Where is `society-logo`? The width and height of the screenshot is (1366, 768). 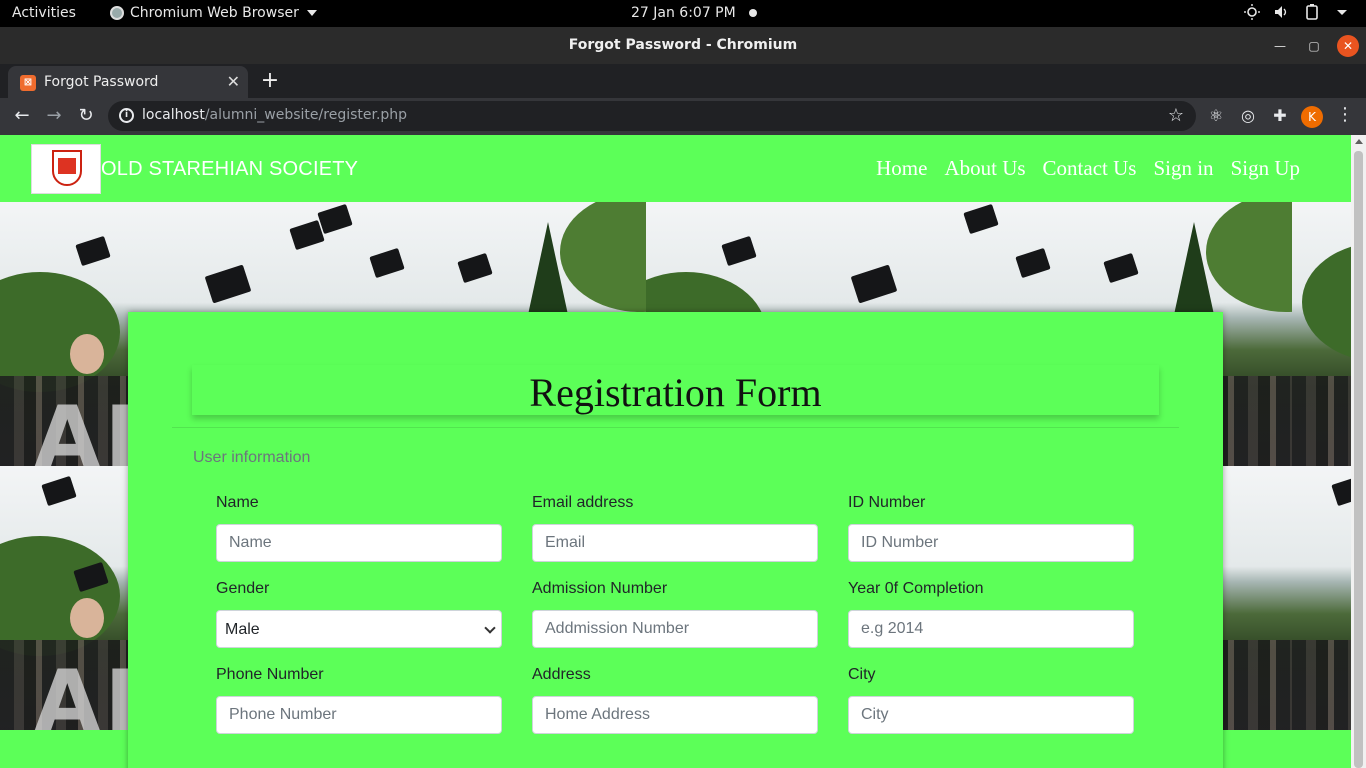 society-logo is located at coordinates (66, 169).